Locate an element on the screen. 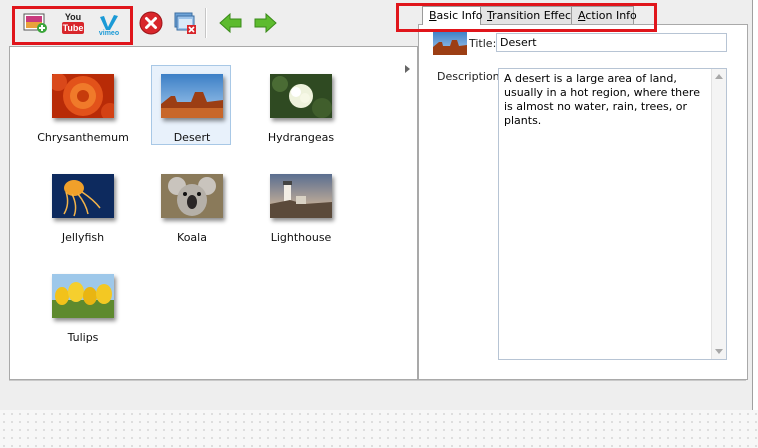  description-scrollbar is located at coordinates (718, 214).